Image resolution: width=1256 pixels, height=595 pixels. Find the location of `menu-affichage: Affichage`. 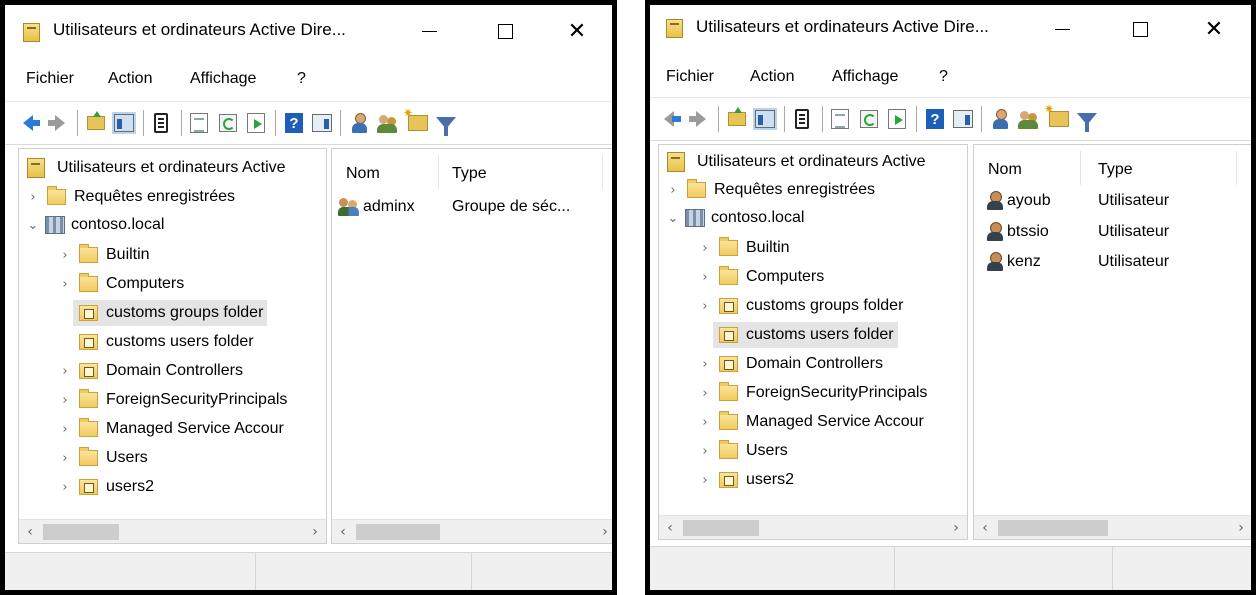

menu-affichage: Affichage is located at coordinates (223, 79).